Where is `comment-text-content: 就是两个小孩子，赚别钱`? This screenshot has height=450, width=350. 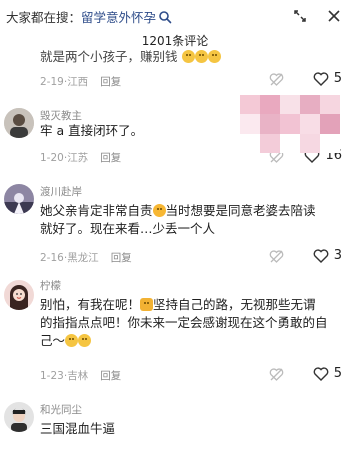 comment-text-content: 就是两个小孩子，赚别钱 is located at coordinates (109, 56).